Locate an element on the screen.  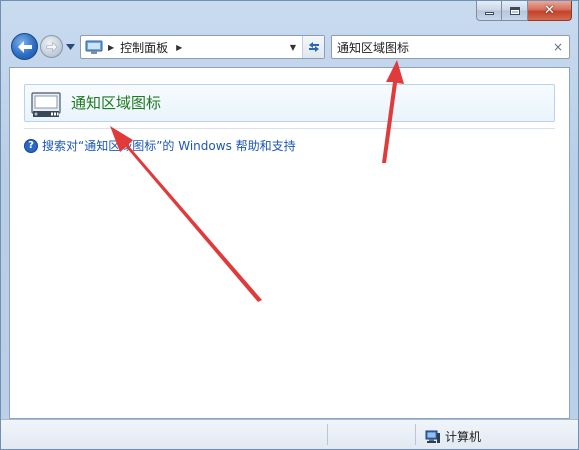
dropdown-arrow-icon: ▼ is located at coordinates (293, 47).